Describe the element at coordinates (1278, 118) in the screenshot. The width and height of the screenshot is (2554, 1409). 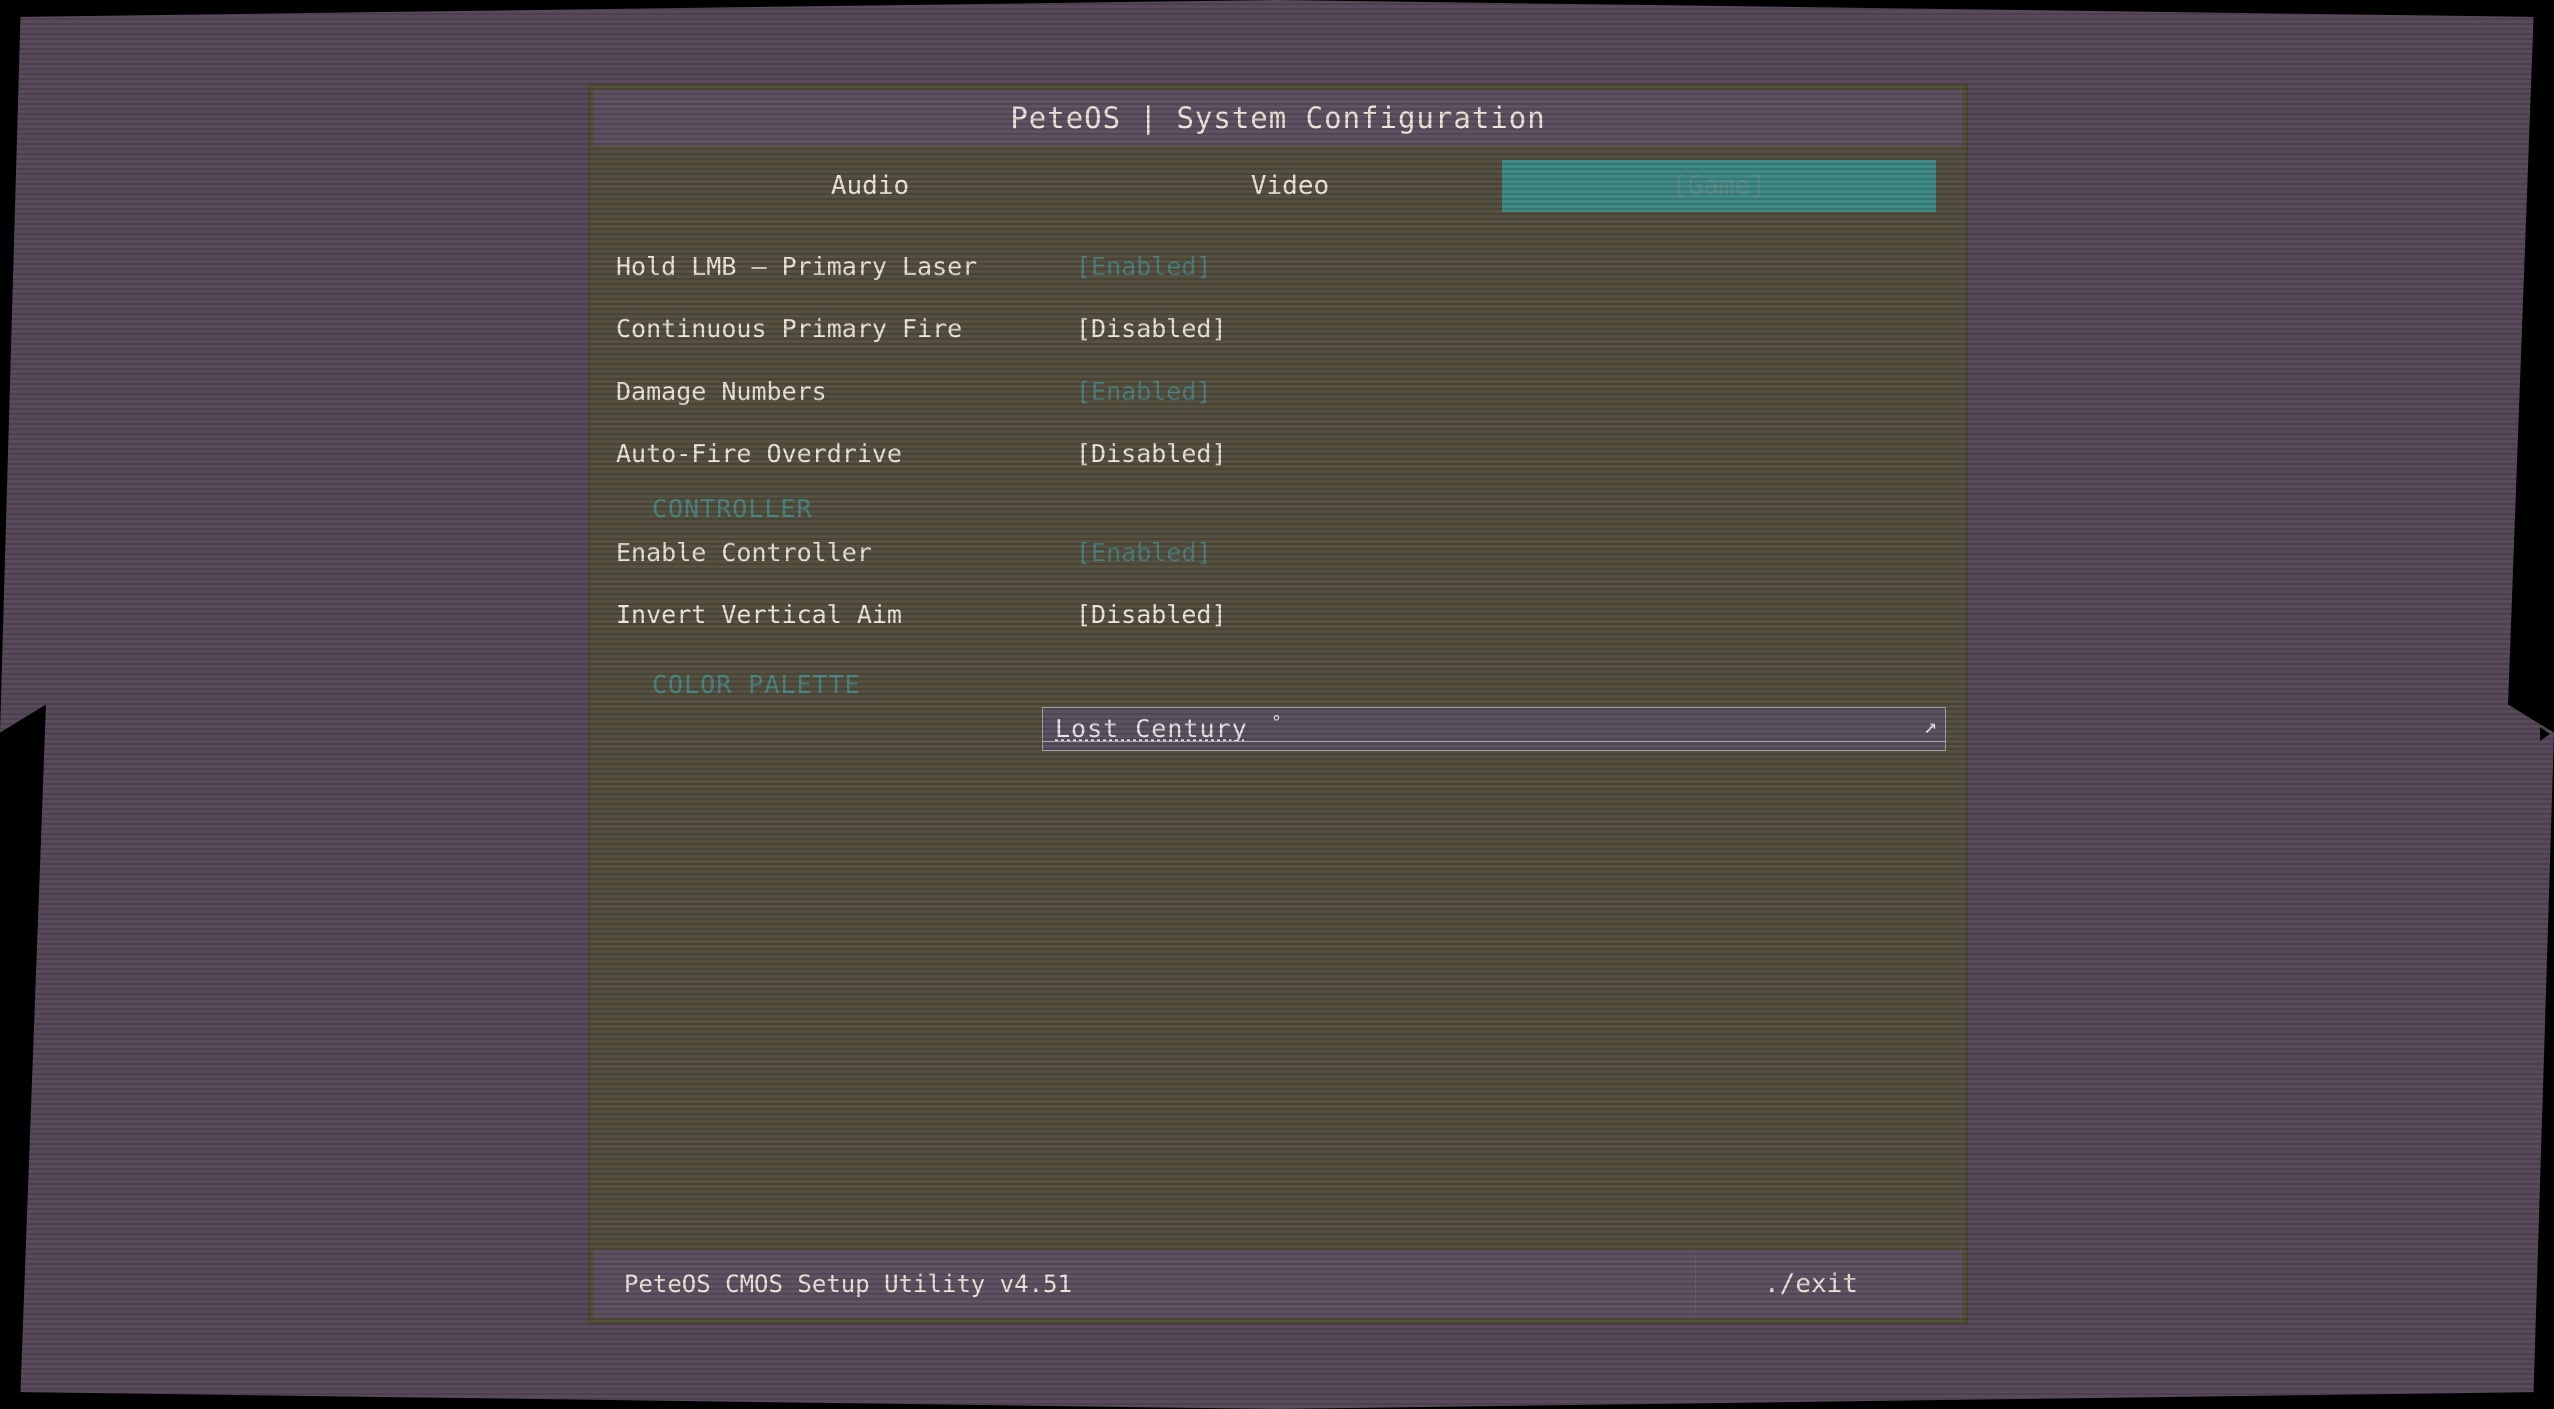
I see `window-title: PeteOS | System Configuration` at that location.